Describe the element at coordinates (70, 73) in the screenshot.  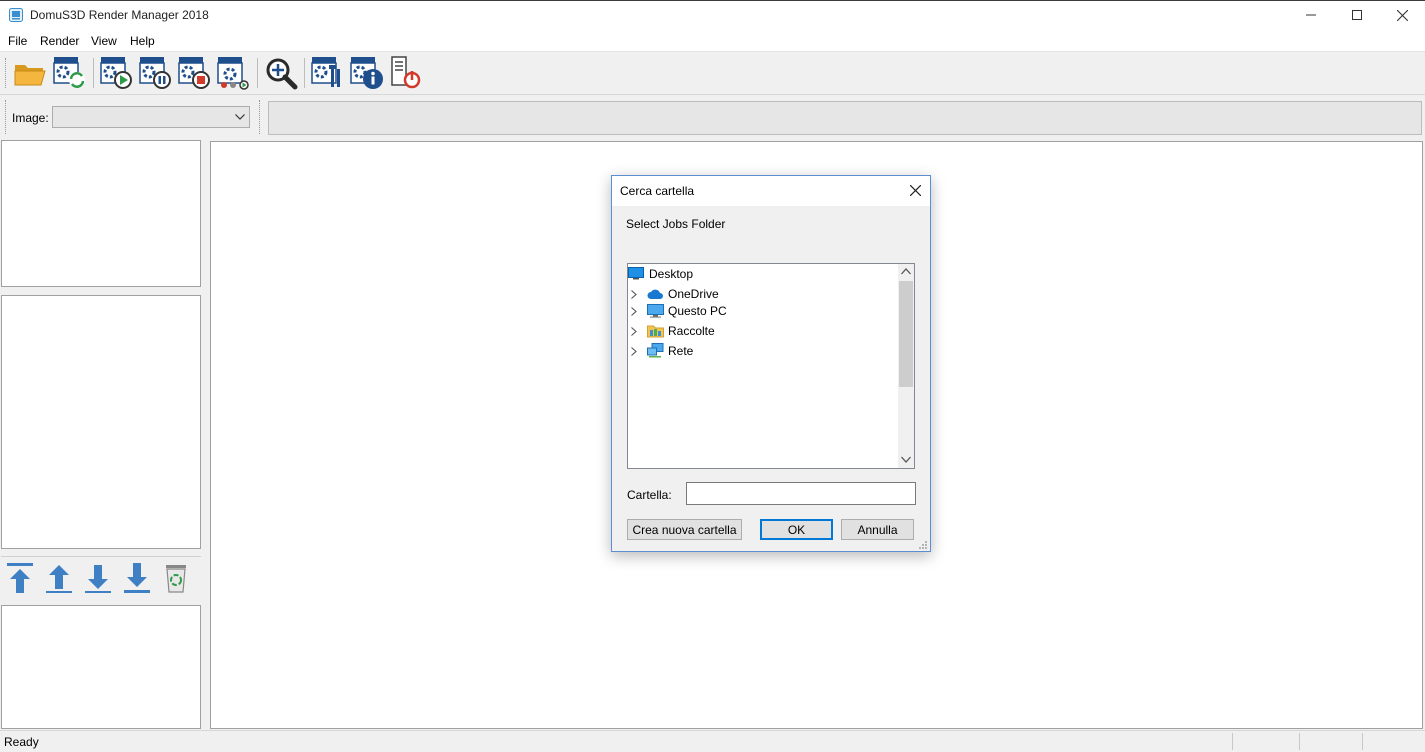
I see `refresh-settings-icon` at that location.